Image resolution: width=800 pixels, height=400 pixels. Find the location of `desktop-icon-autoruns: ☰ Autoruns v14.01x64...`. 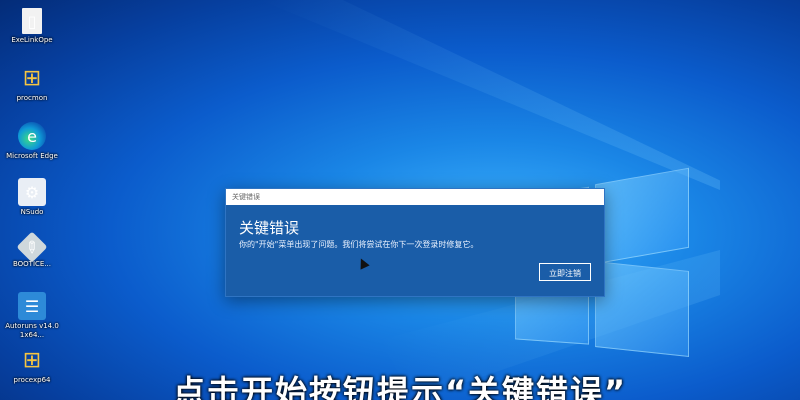

desktop-icon-autoruns: ☰ Autoruns v14.01x64... is located at coordinates (32, 316).